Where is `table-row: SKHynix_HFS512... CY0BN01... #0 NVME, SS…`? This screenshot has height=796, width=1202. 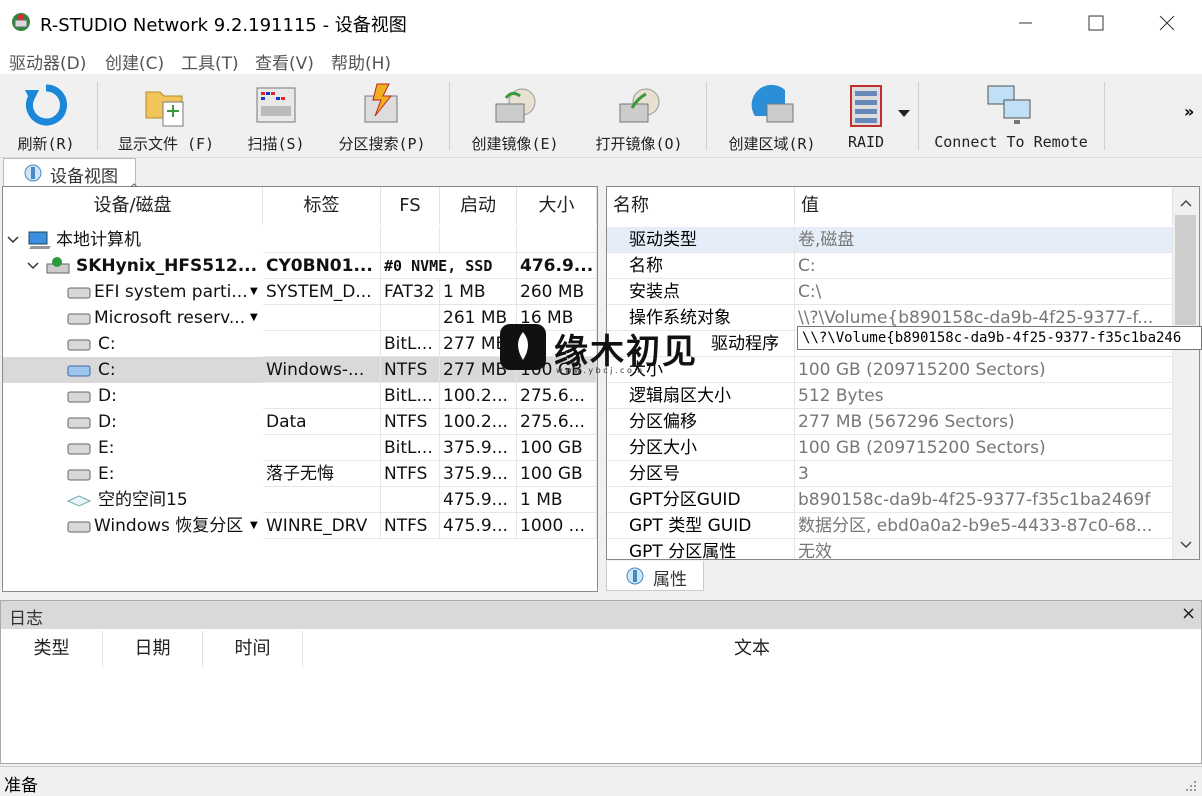
table-row: SKHynix_HFS512... CY0BN01... #0 NVME, SS… is located at coordinates (300, 266).